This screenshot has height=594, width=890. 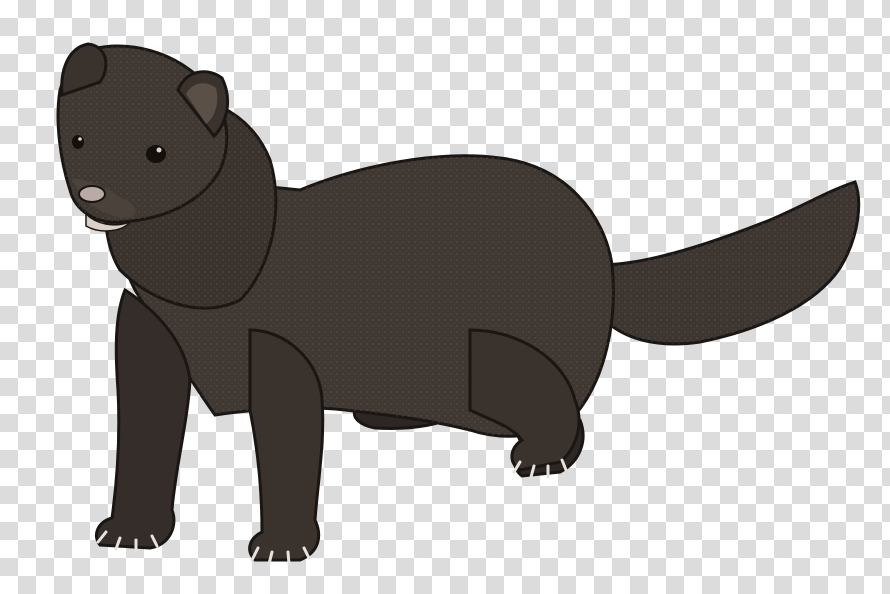 I want to click on tail, so click(x=729, y=263).